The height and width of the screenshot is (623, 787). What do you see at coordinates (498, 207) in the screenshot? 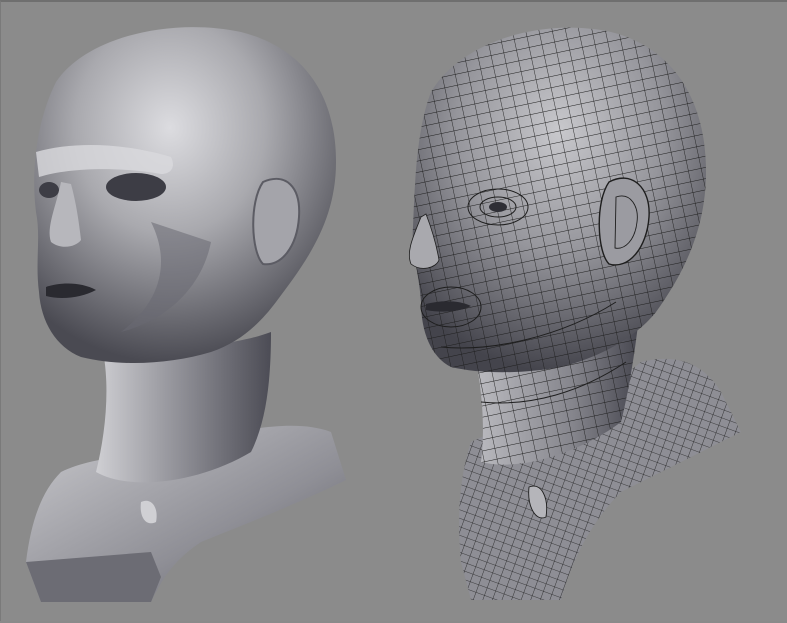
I see `wireframe-head-eye` at bounding box center [498, 207].